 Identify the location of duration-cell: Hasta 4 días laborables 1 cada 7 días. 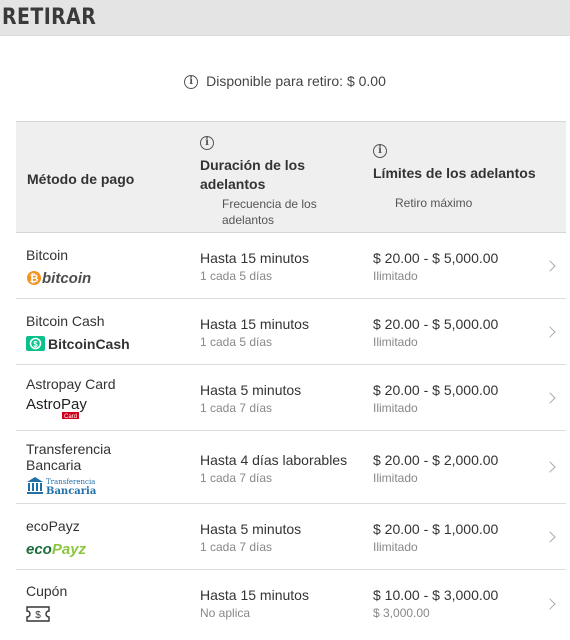
(273, 468).